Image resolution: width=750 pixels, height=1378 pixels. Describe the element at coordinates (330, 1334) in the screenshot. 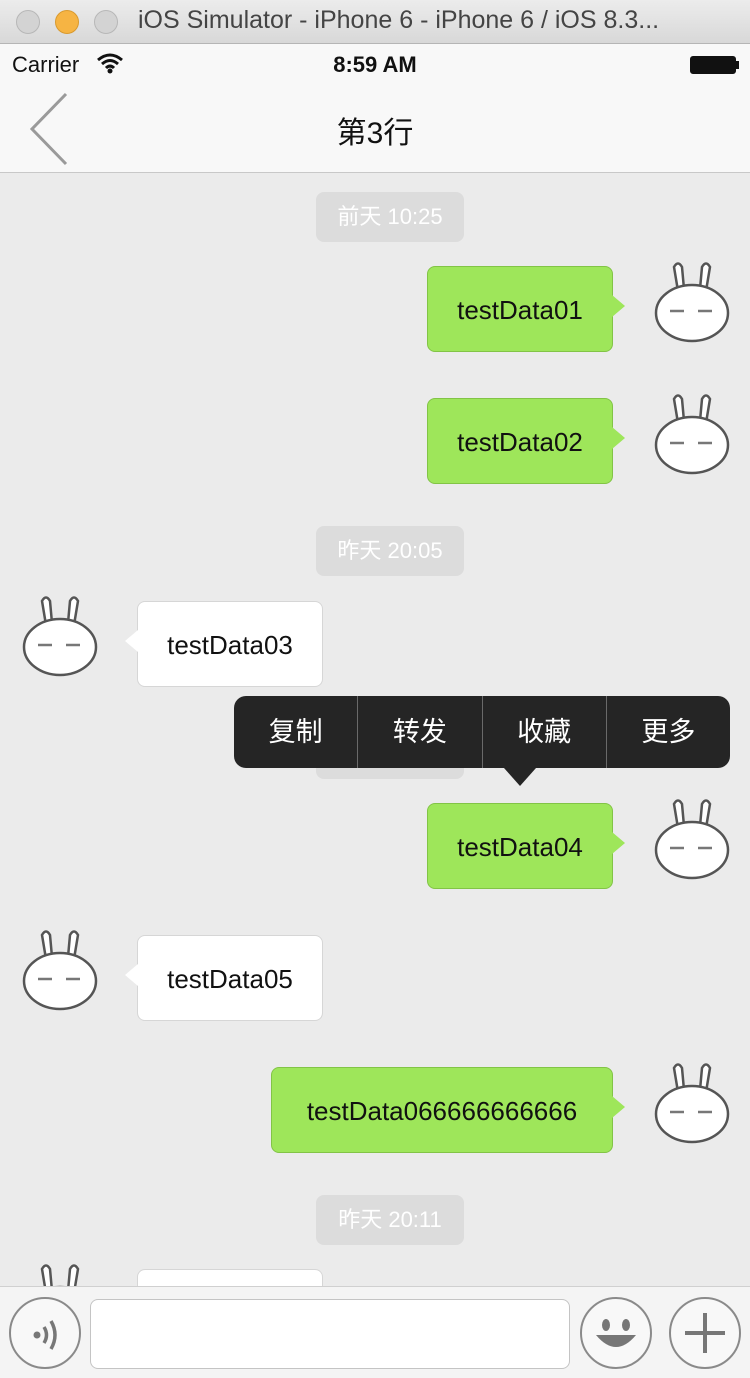

I see `message-input` at that location.